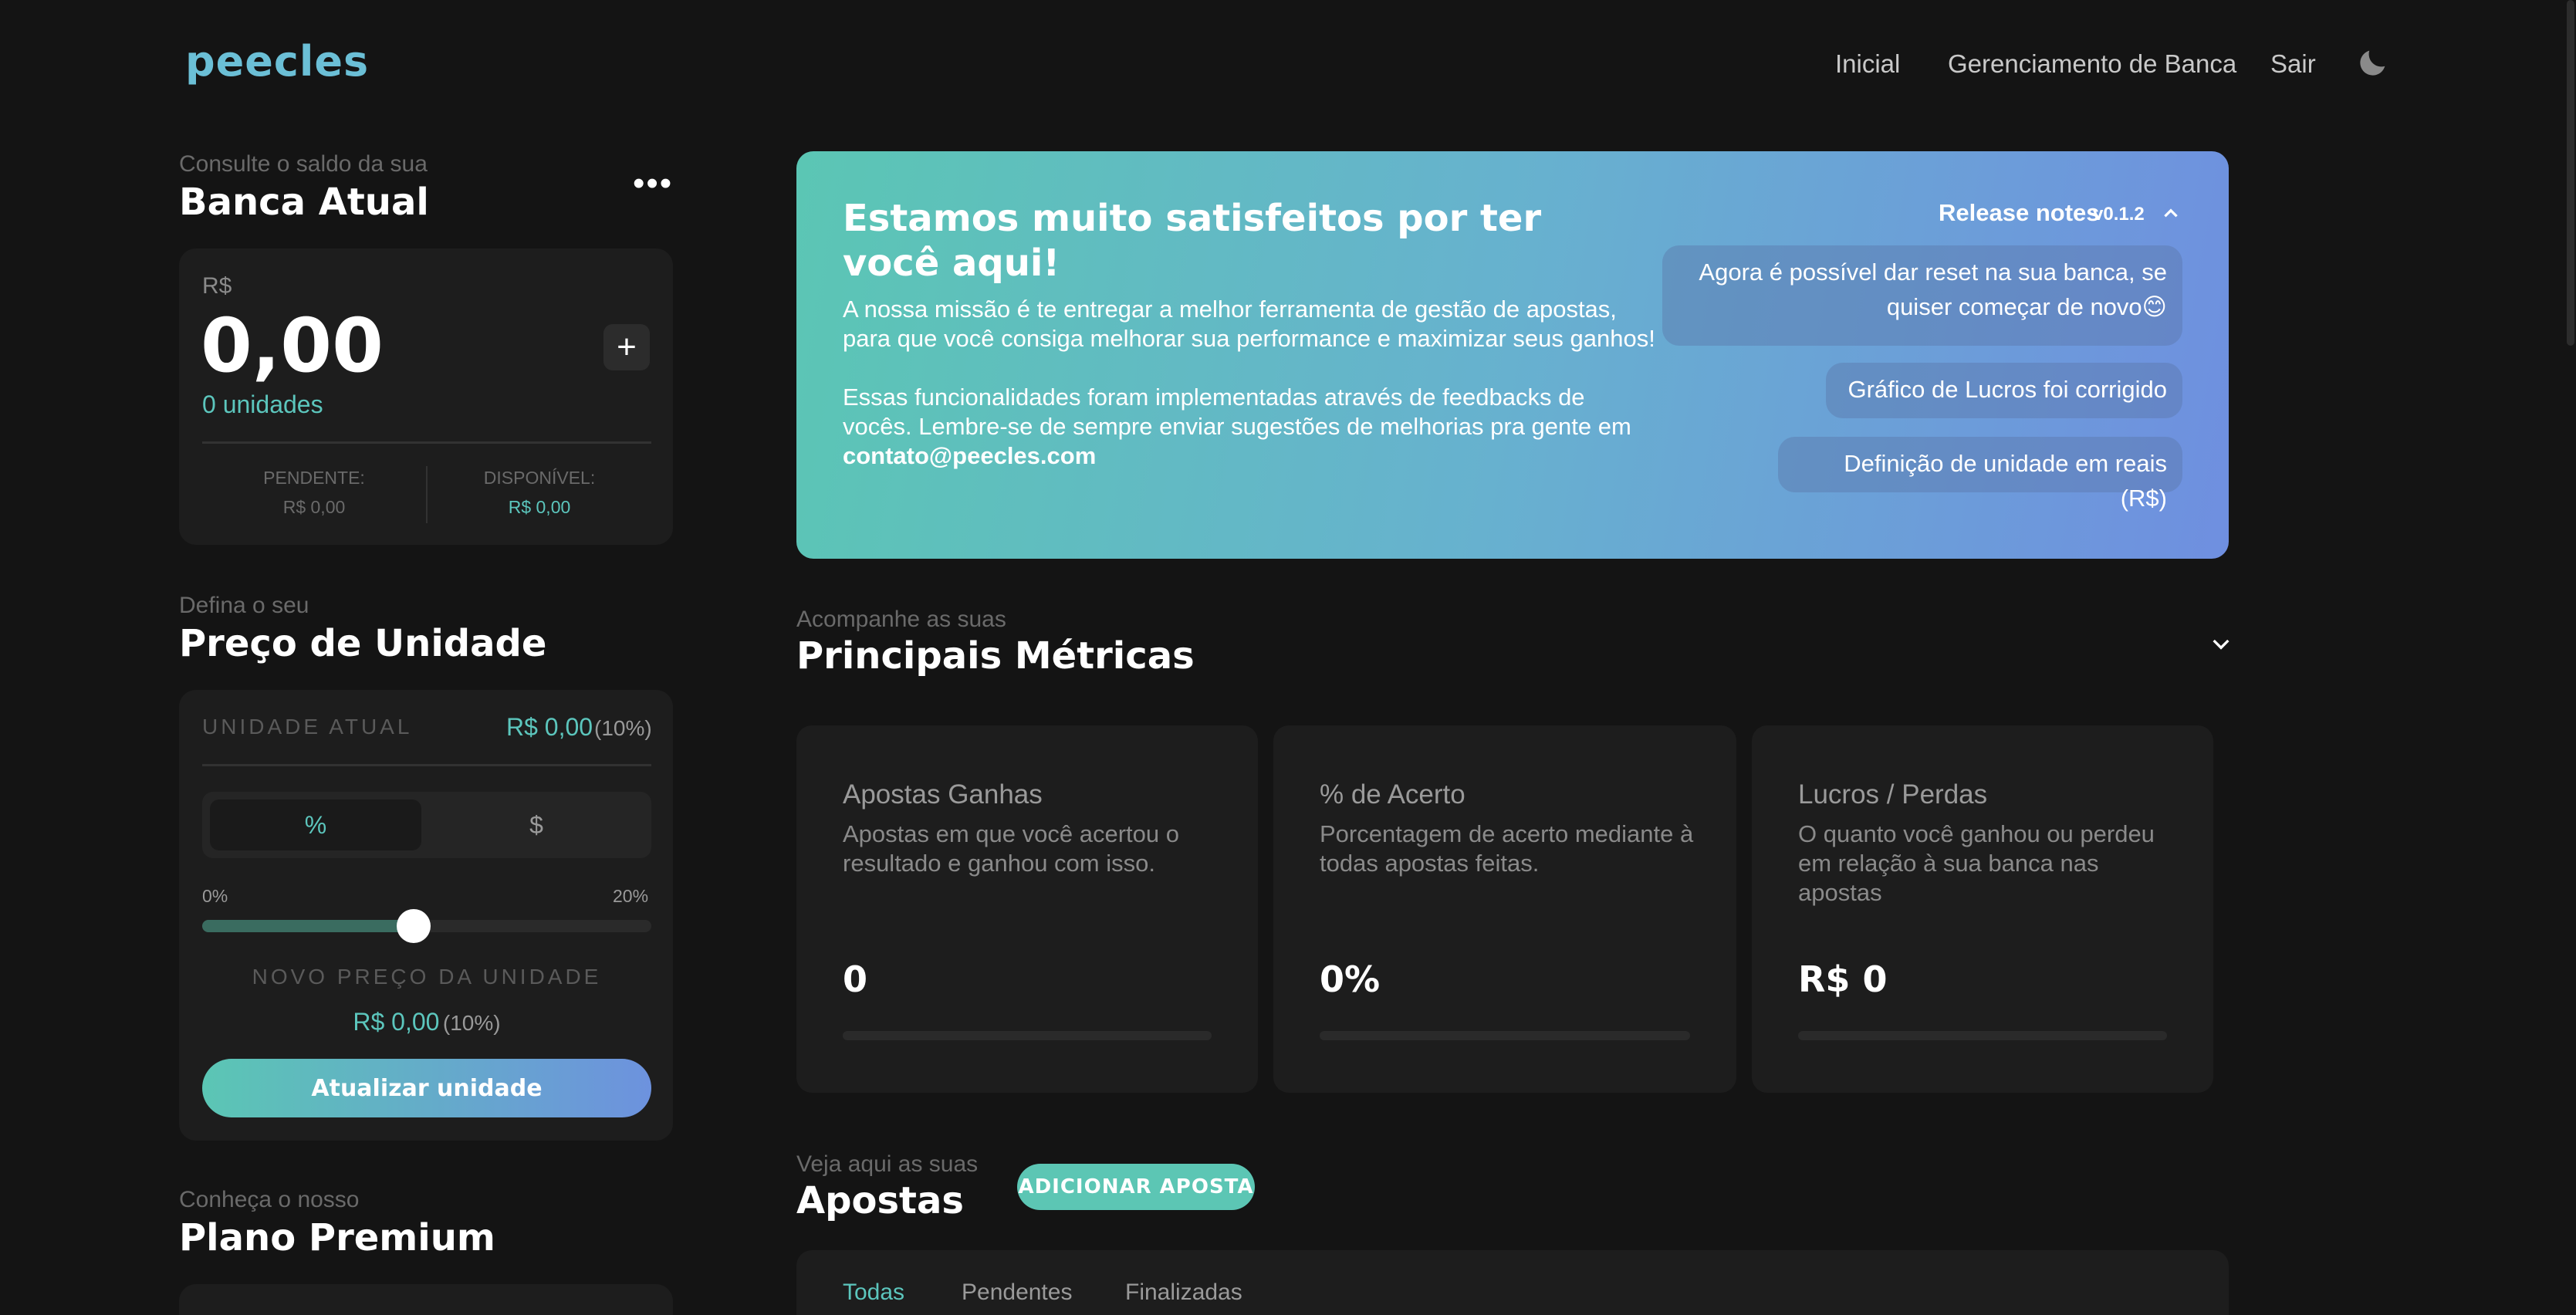 The width and height of the screenshot is (2576, 1315). Describe the element at coordinates (217, 286) in the screenshot. I see `bank-currency: R$` at that location.